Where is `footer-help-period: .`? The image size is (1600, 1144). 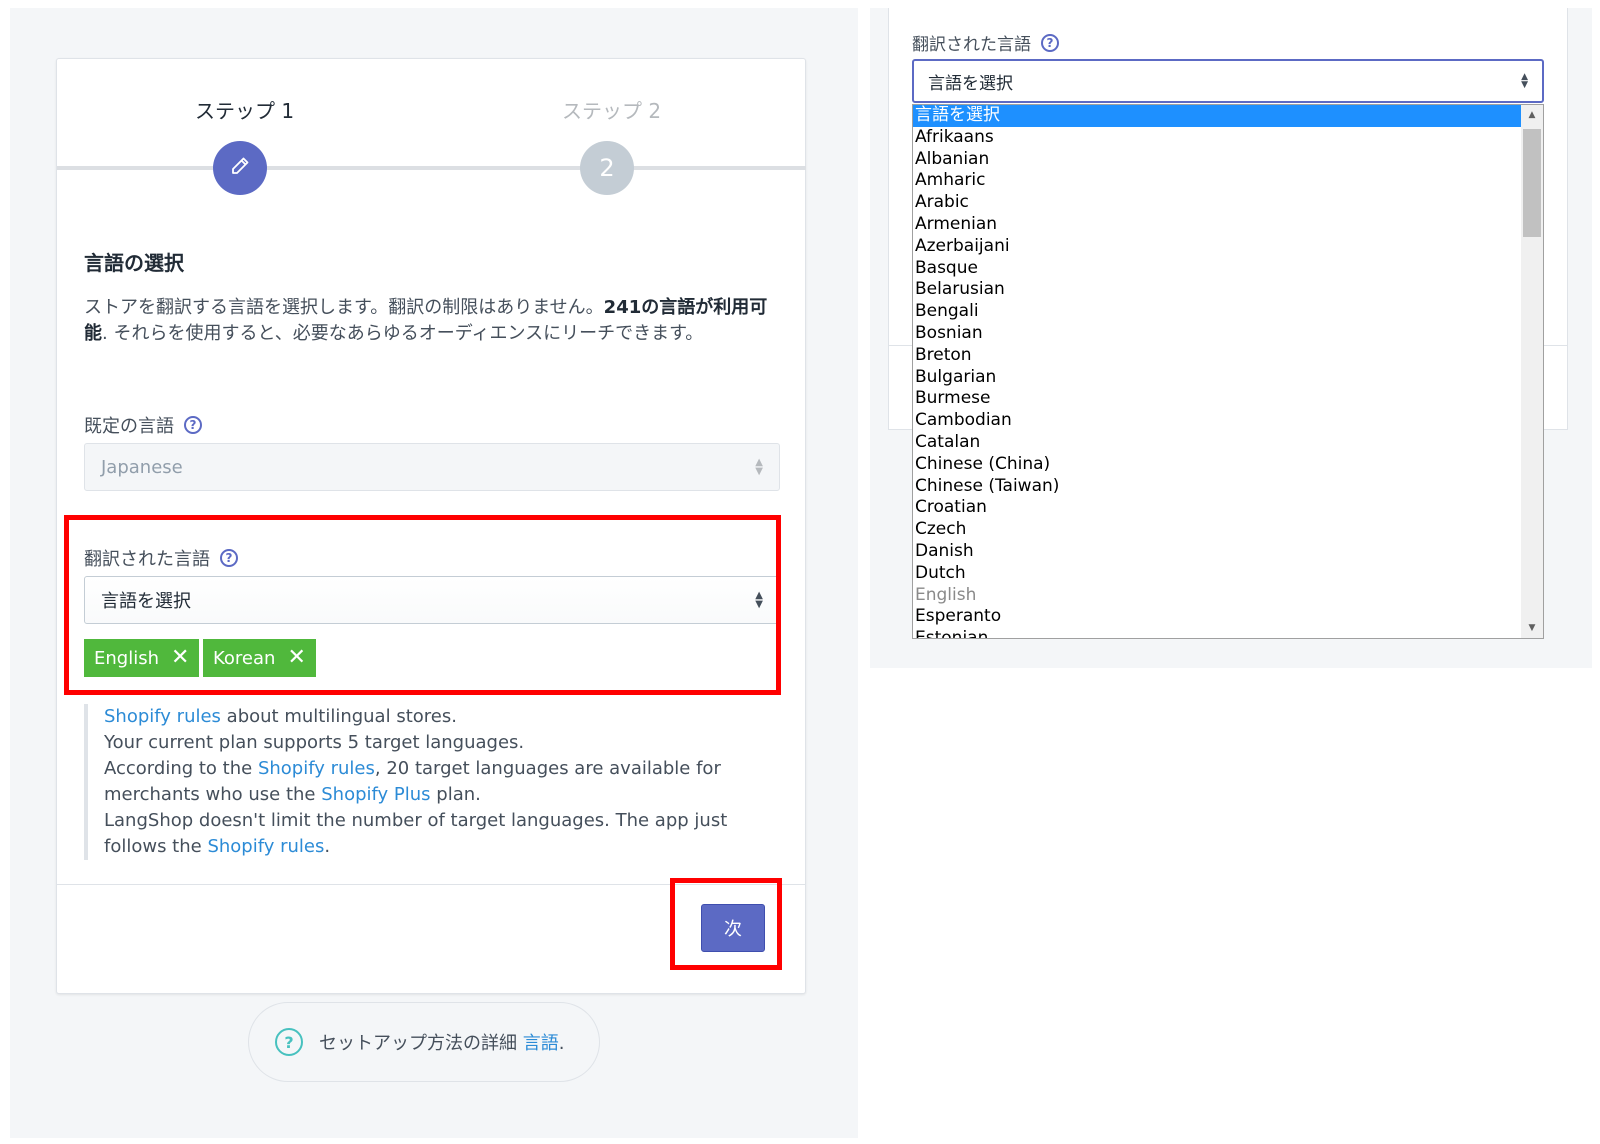 footer-help-period: . is located at coordinates (561, 1043).